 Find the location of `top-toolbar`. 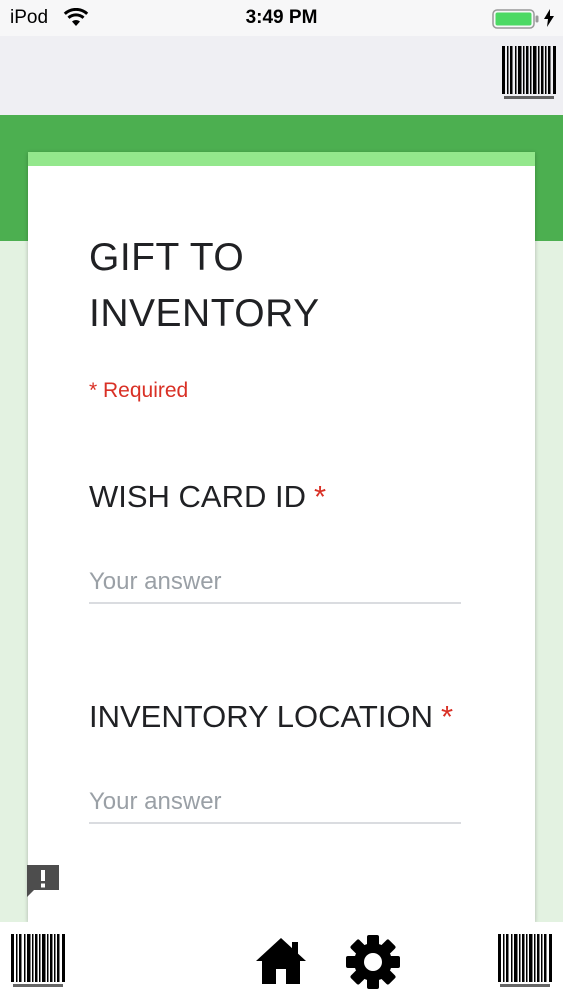

top-toolbar is located at coordinates (281, 75).